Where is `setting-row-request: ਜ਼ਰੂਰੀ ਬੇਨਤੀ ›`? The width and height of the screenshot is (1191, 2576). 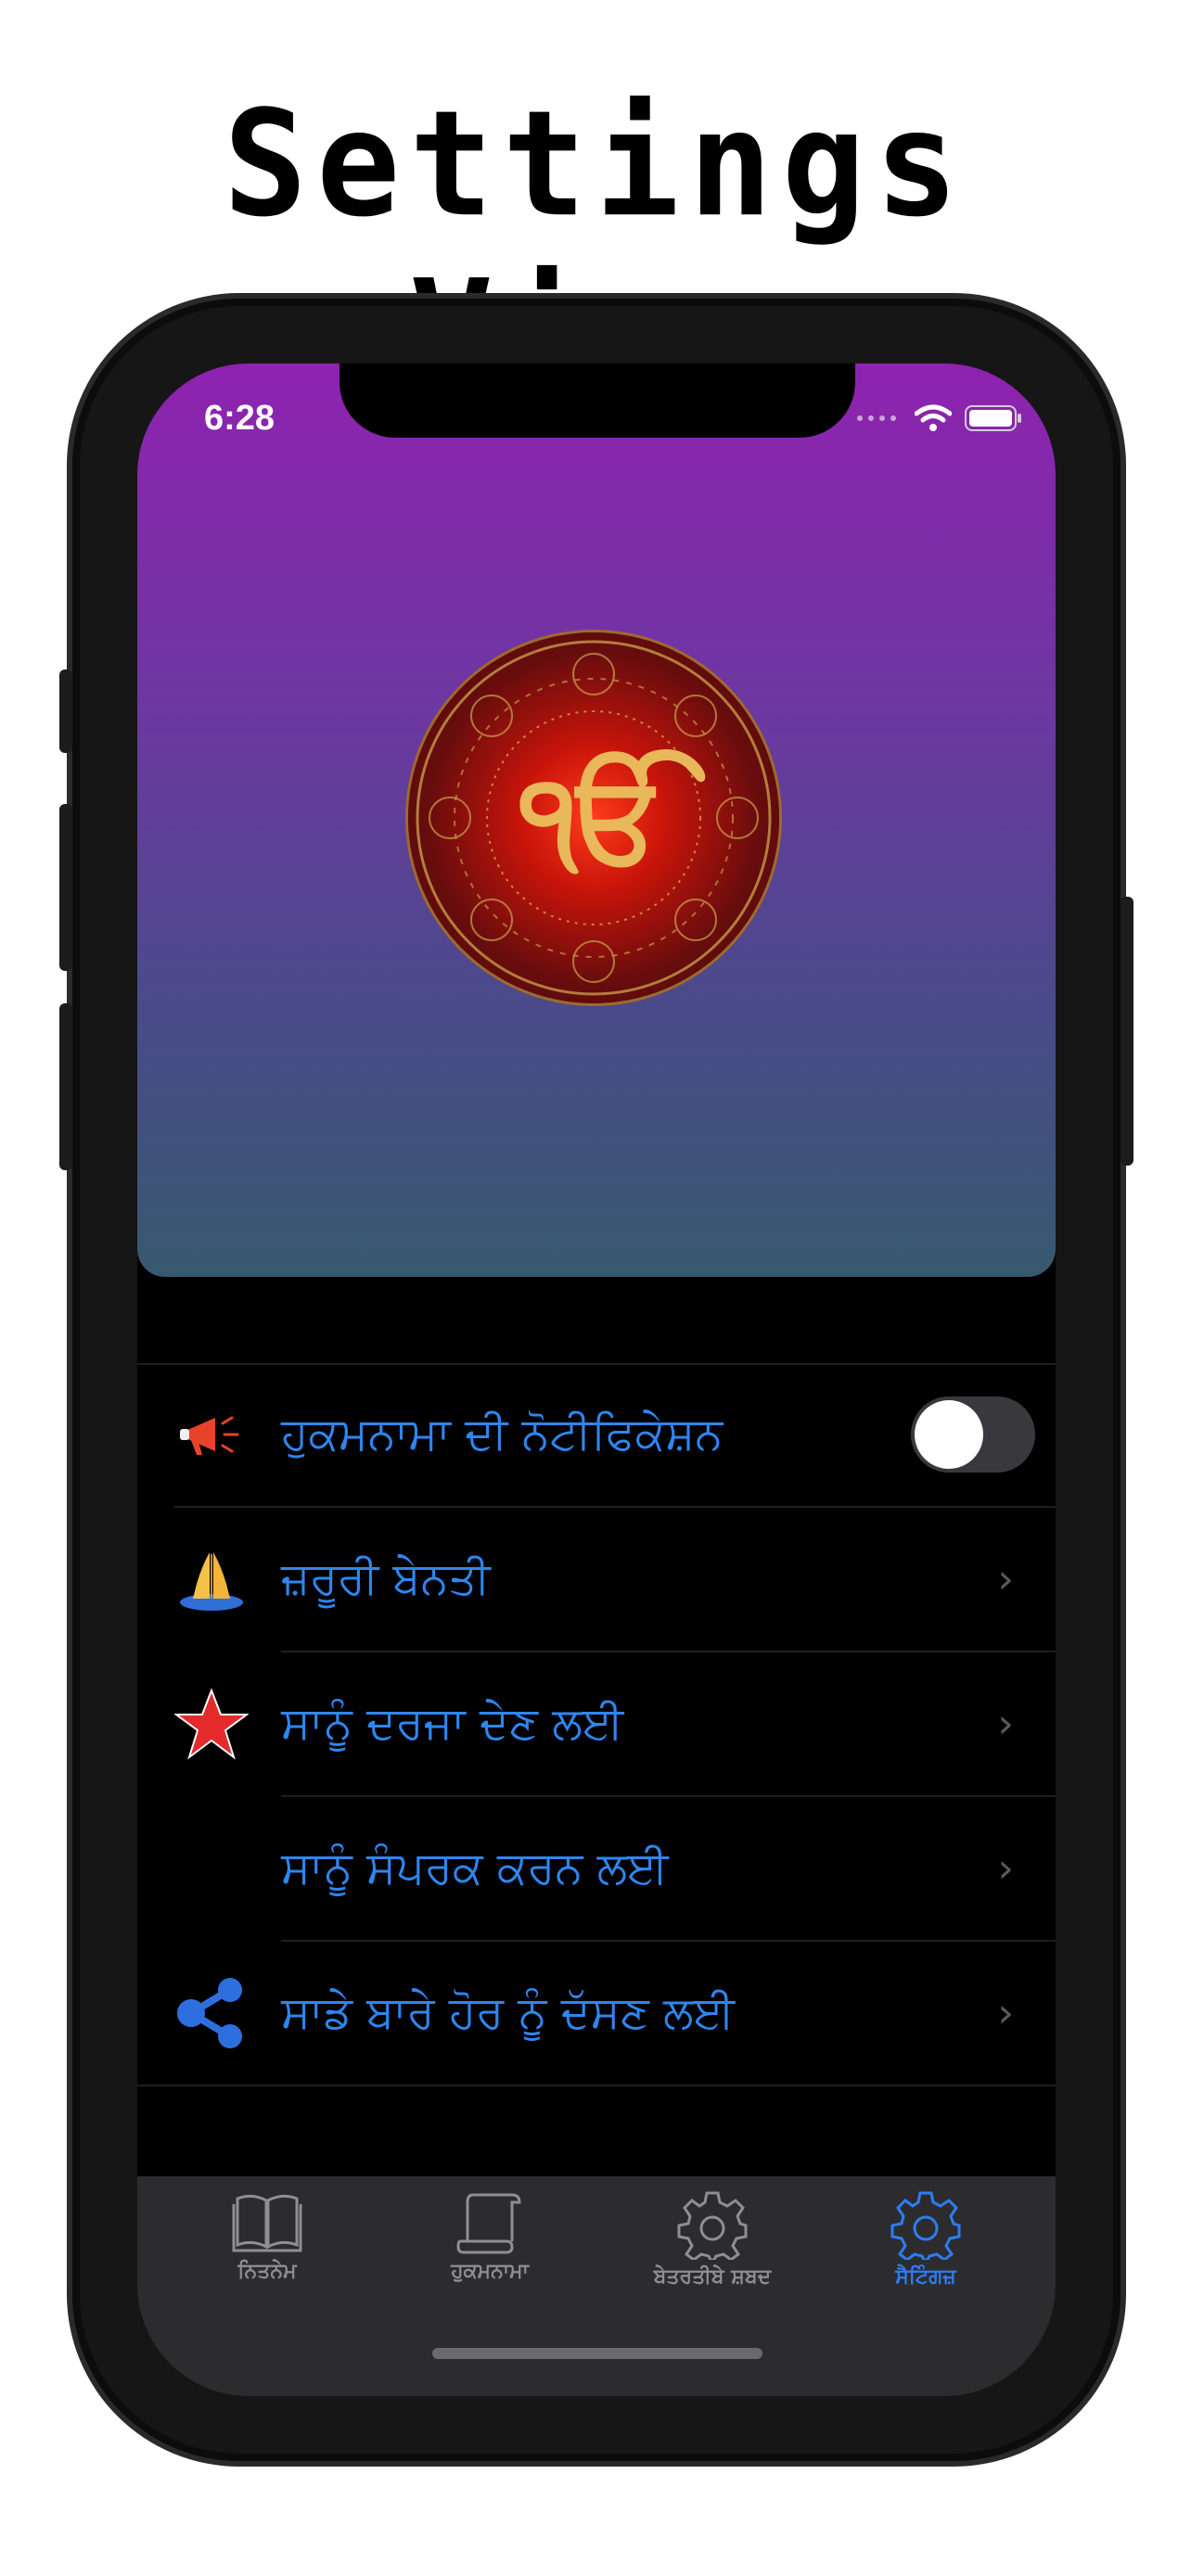 setting-row-request: ਜ਼ਰੂਰੀ ਬੇਨਤੀ › is located at coordinates (597, 1579).